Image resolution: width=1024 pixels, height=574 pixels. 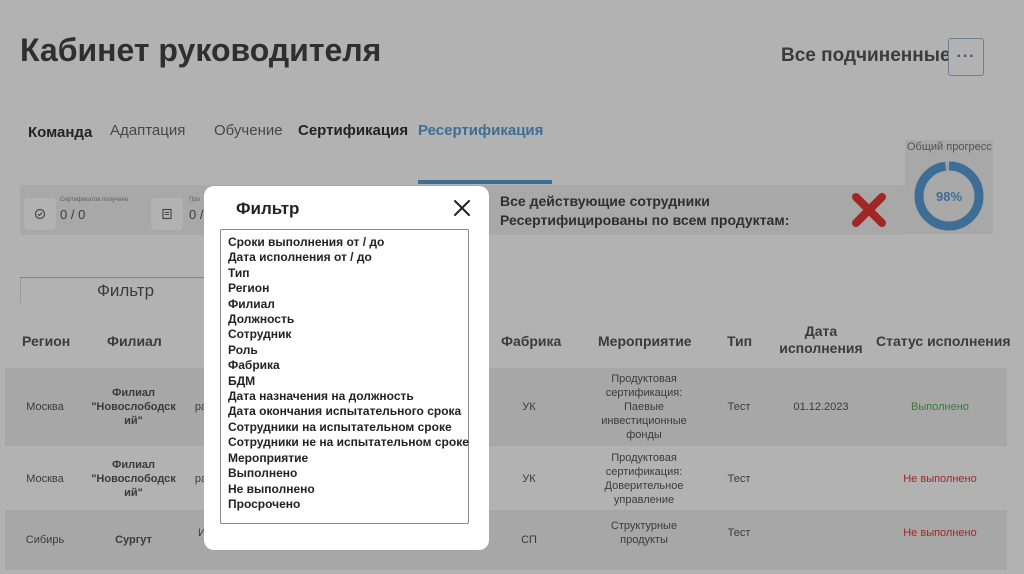 What do you see at coordinates (348, 427) in the screenshot?
I see `filter-option: Сотрудники на испытательном сроке` at bounding box center [348, 427].